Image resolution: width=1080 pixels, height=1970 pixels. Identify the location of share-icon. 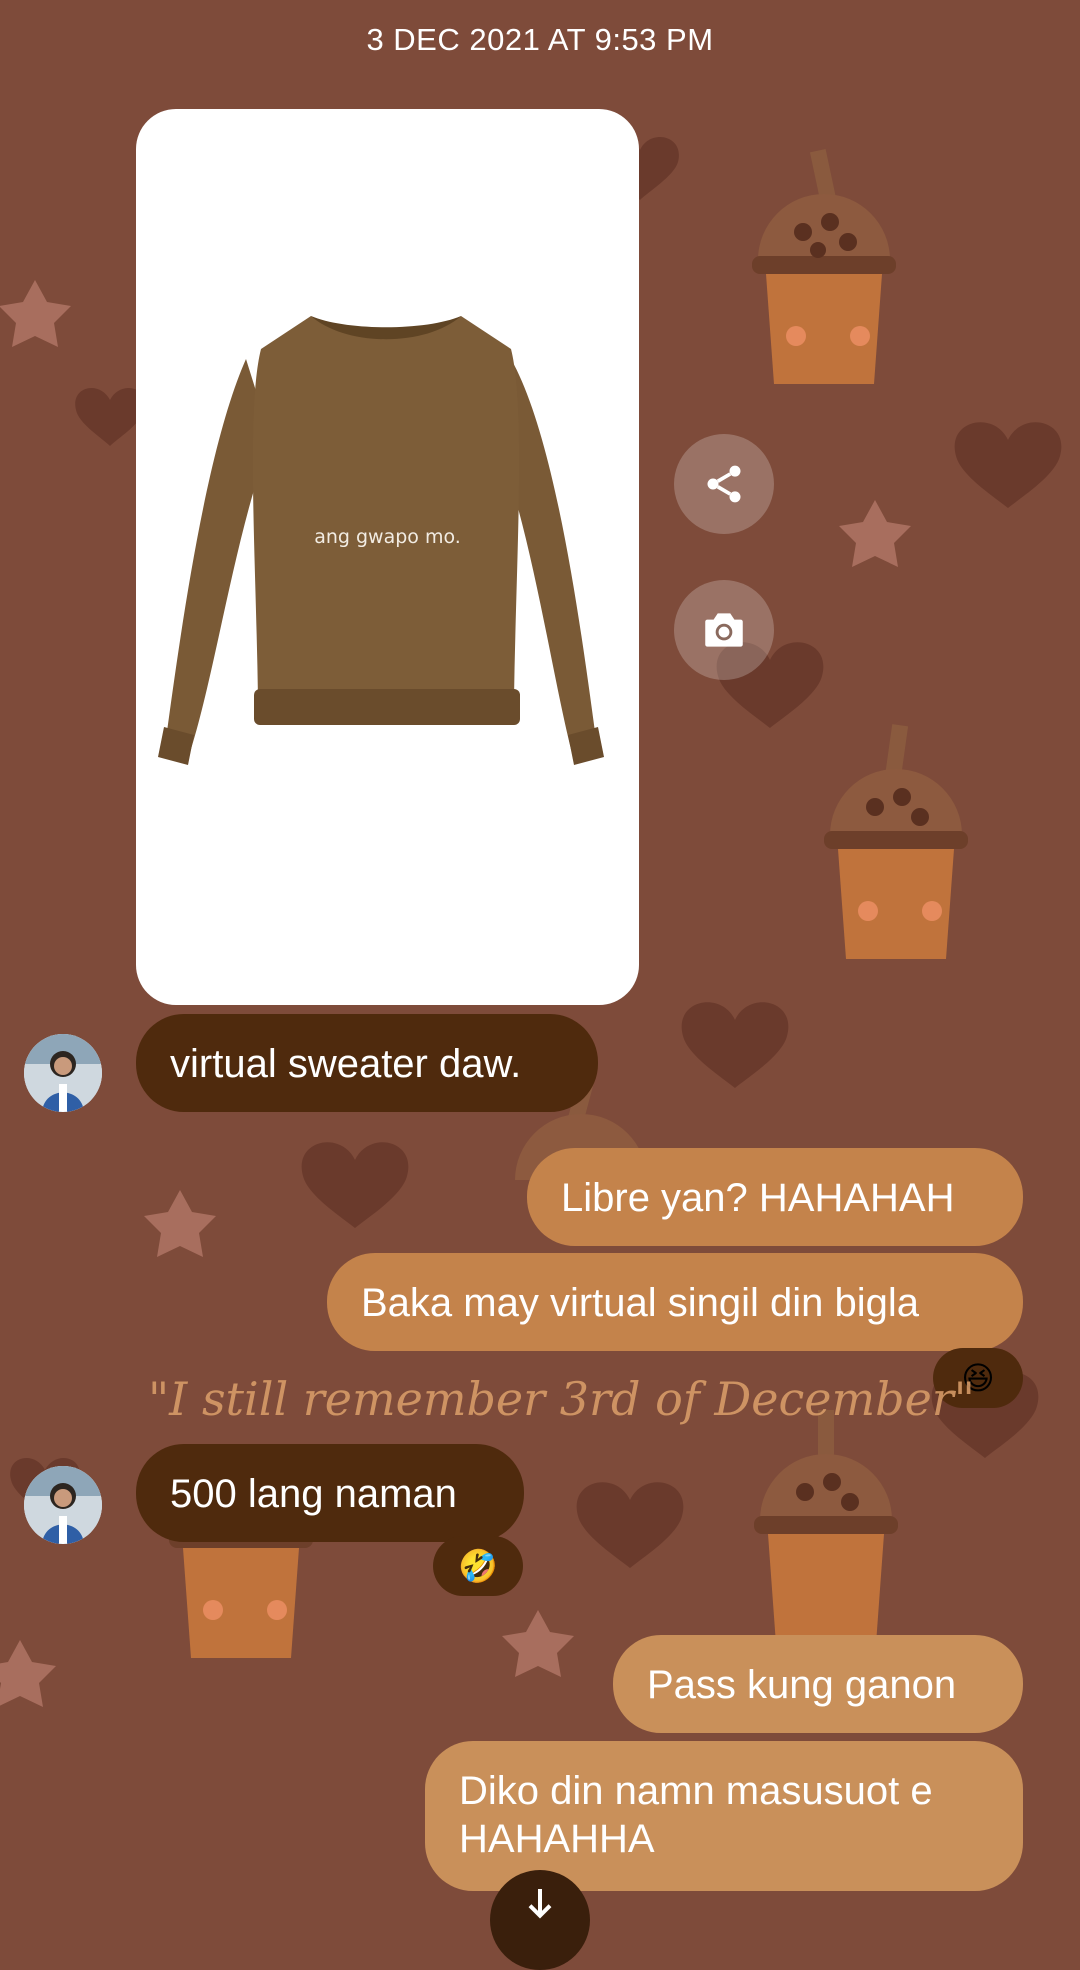
(724, 484).